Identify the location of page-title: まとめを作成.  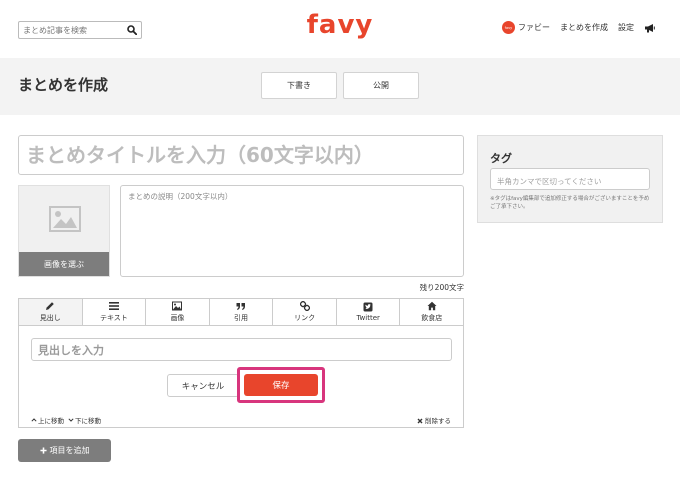
(63, 85).